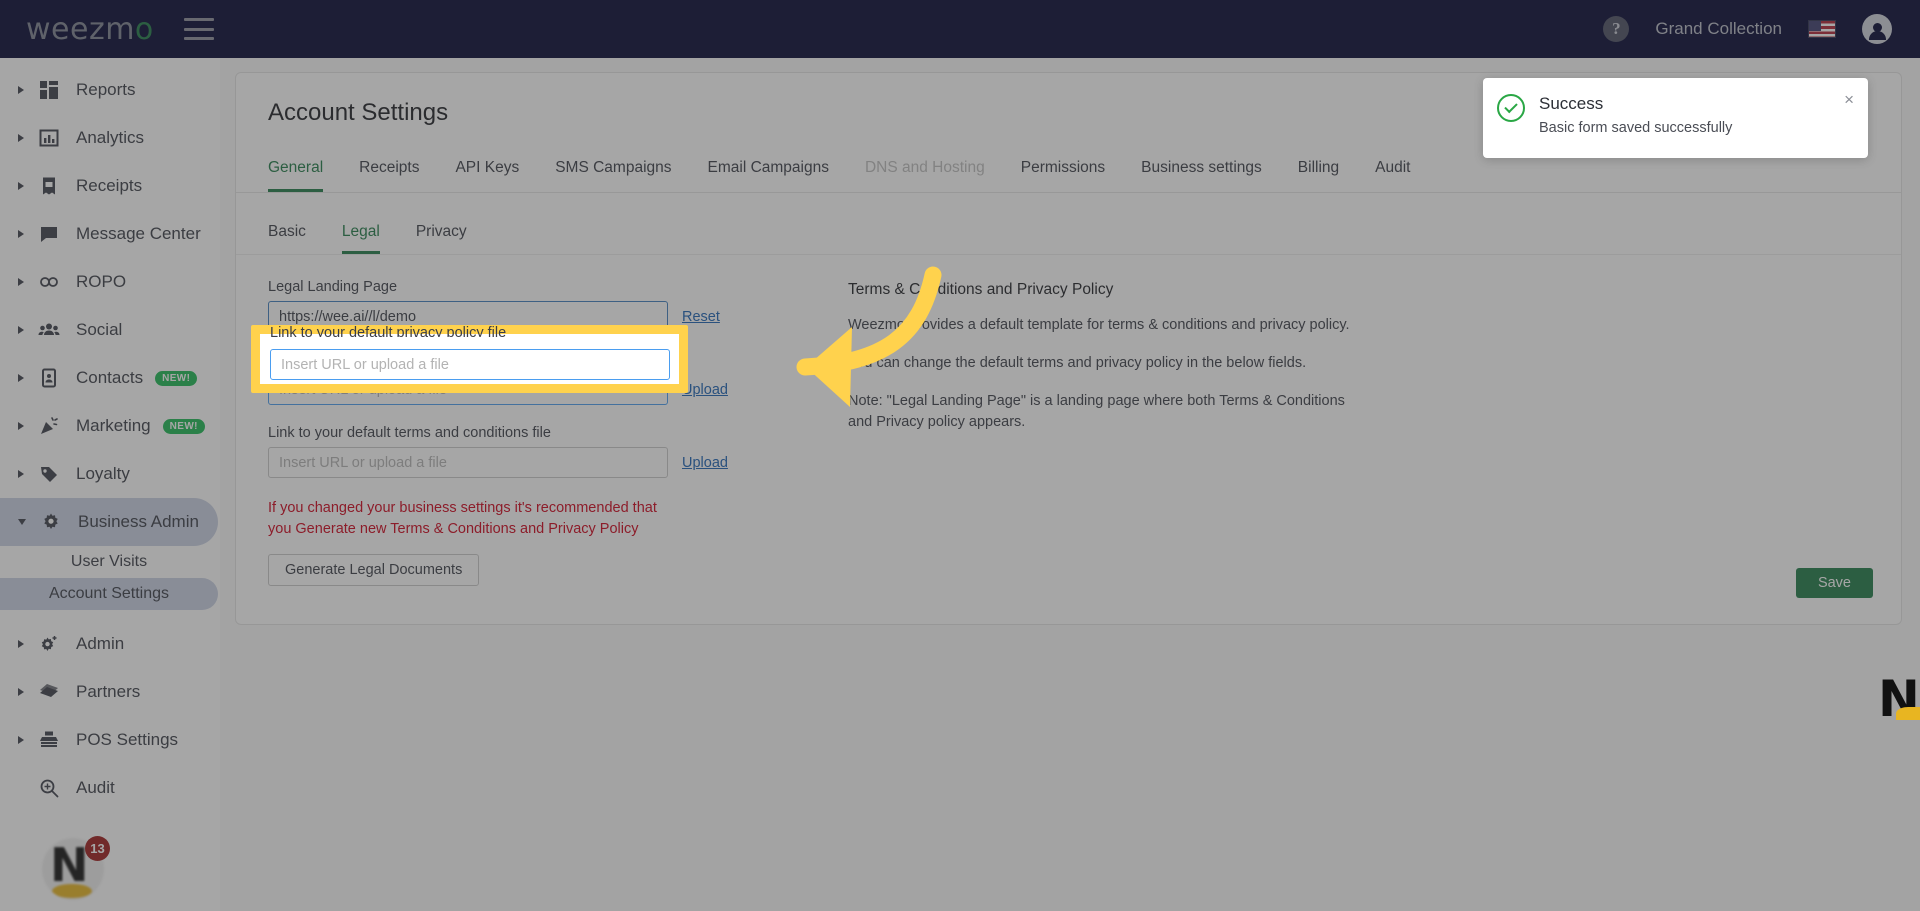 The image size is (1920, 911). I want to click on sidebar-item-ropo: ROPO, so click(110, 282).